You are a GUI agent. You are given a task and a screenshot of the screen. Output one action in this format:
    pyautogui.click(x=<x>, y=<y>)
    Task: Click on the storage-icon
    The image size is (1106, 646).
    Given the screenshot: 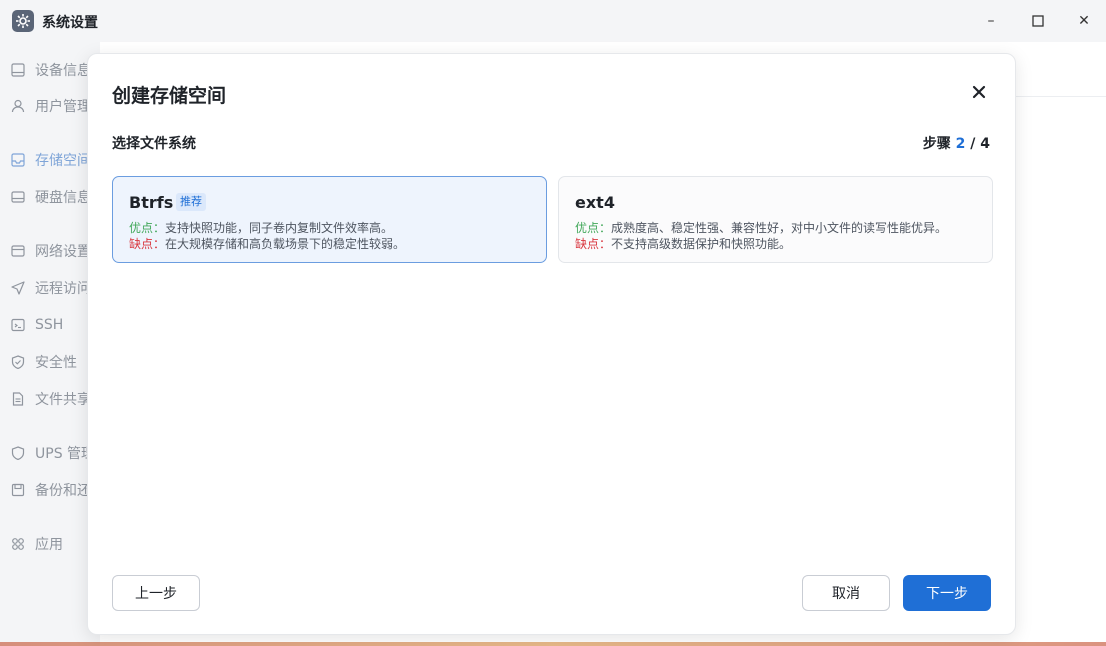 What is the action you would take?
    pyautogui.click(x=18, y=160)
    